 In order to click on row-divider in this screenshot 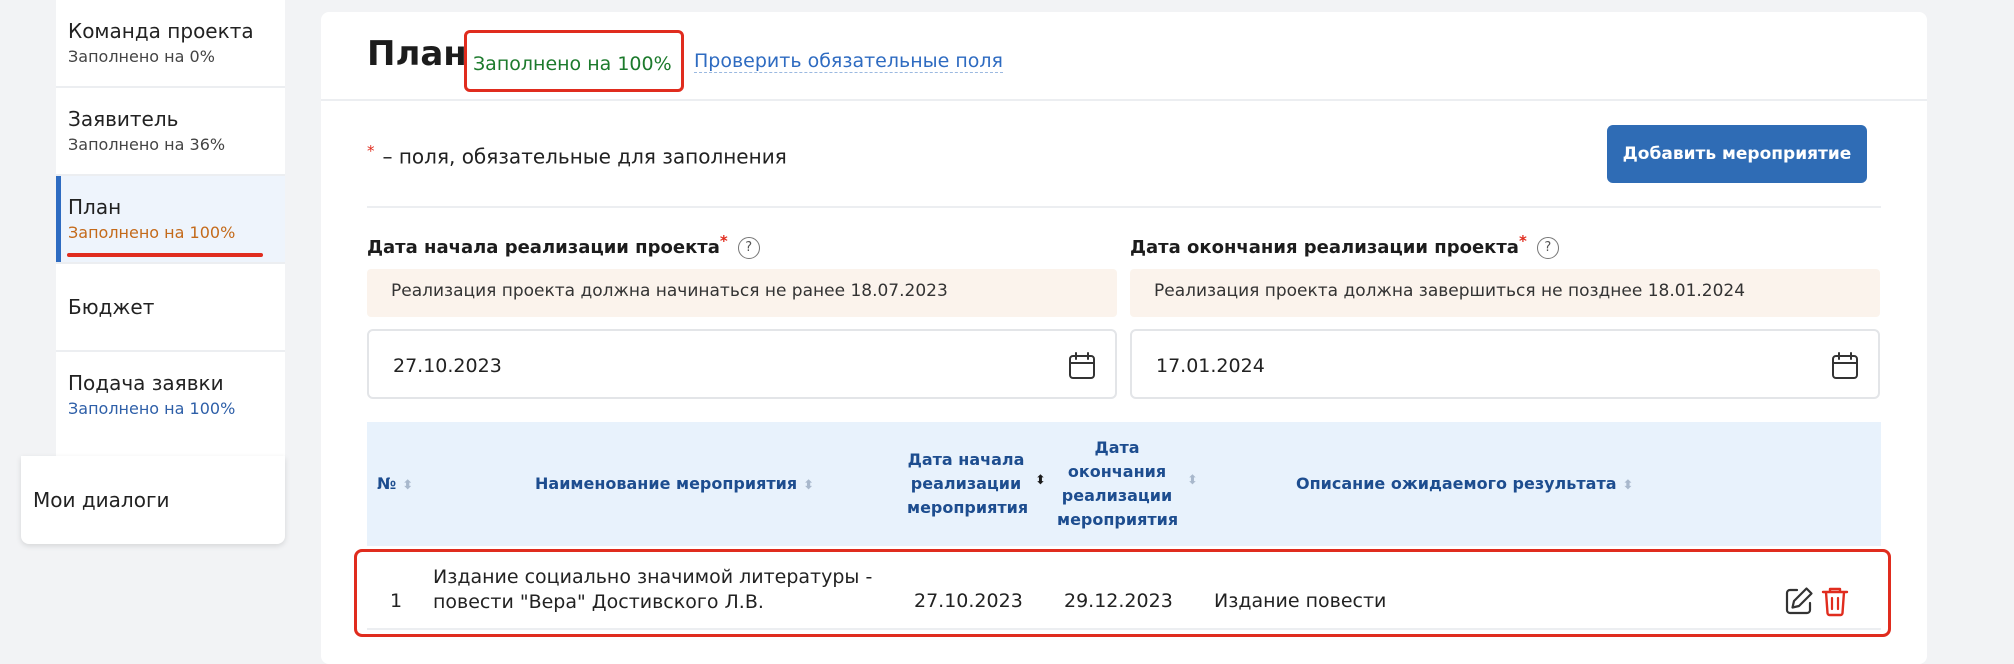, I will do `click(1124, 629)`.